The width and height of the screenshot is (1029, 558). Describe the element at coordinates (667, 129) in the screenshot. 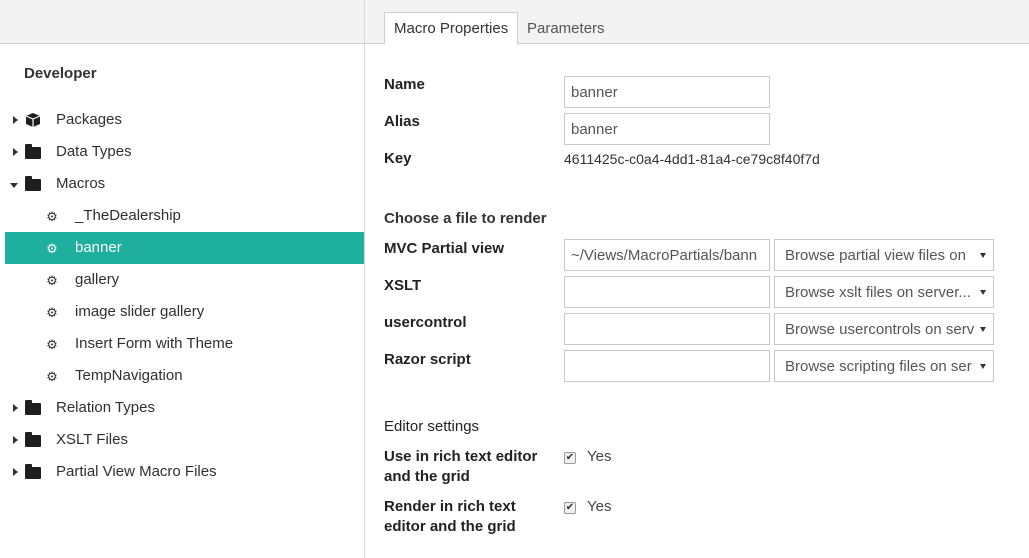

I see `alias-input: banner` at that location.